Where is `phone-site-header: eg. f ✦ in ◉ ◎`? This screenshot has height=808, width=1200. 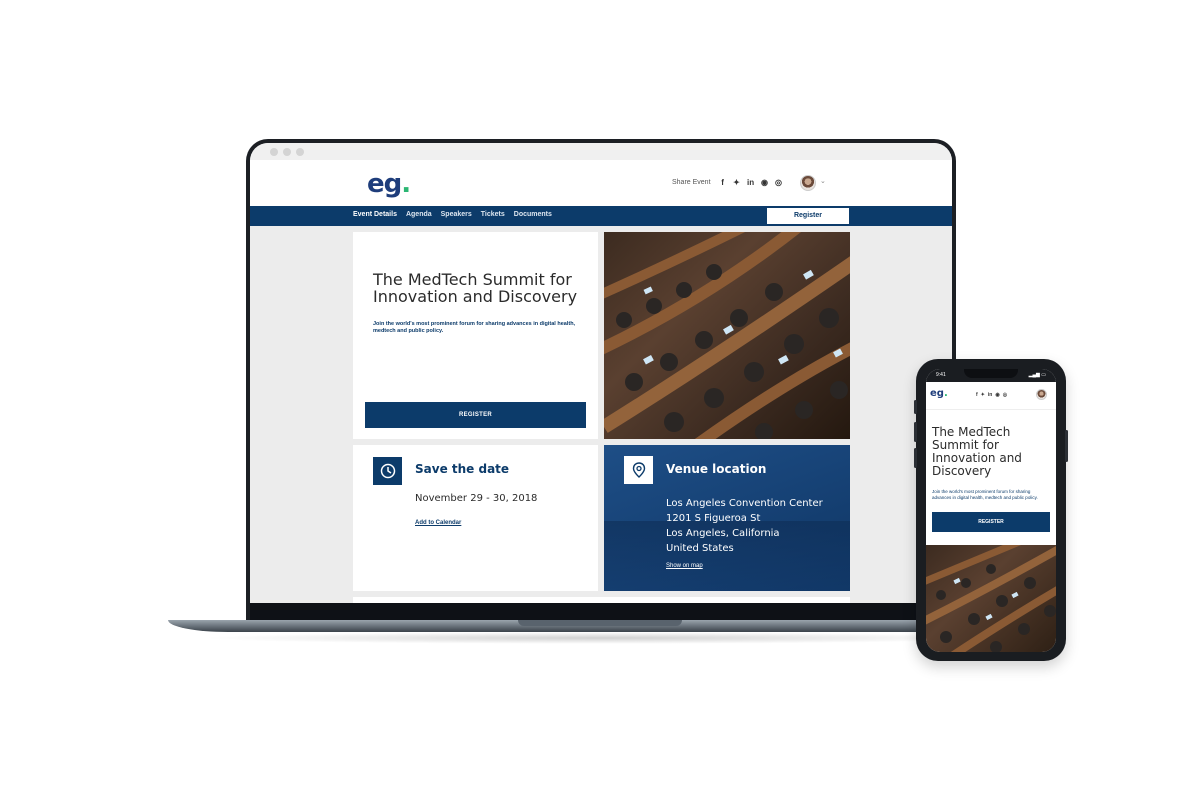
phone-site-header: eg. f ✦ in ◉ ◎ is located at coordinates (991, 396).